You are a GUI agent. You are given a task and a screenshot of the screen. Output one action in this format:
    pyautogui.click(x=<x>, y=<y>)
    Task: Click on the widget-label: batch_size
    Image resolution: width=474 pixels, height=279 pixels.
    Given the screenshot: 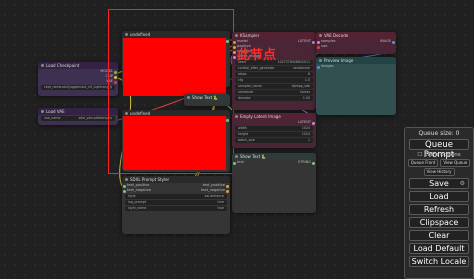 What is the action you would take?
    pyautogui.click(x=246, y=140)
    